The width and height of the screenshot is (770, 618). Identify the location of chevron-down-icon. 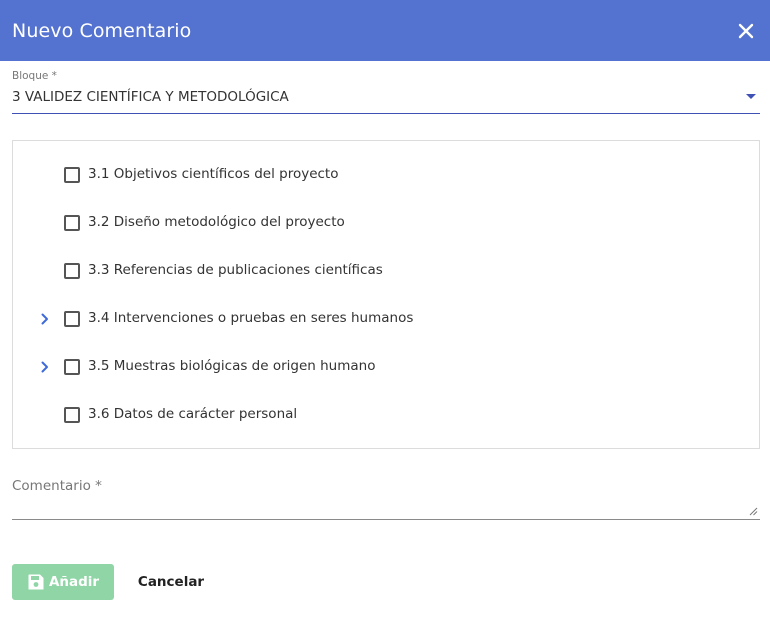
(751, 96).